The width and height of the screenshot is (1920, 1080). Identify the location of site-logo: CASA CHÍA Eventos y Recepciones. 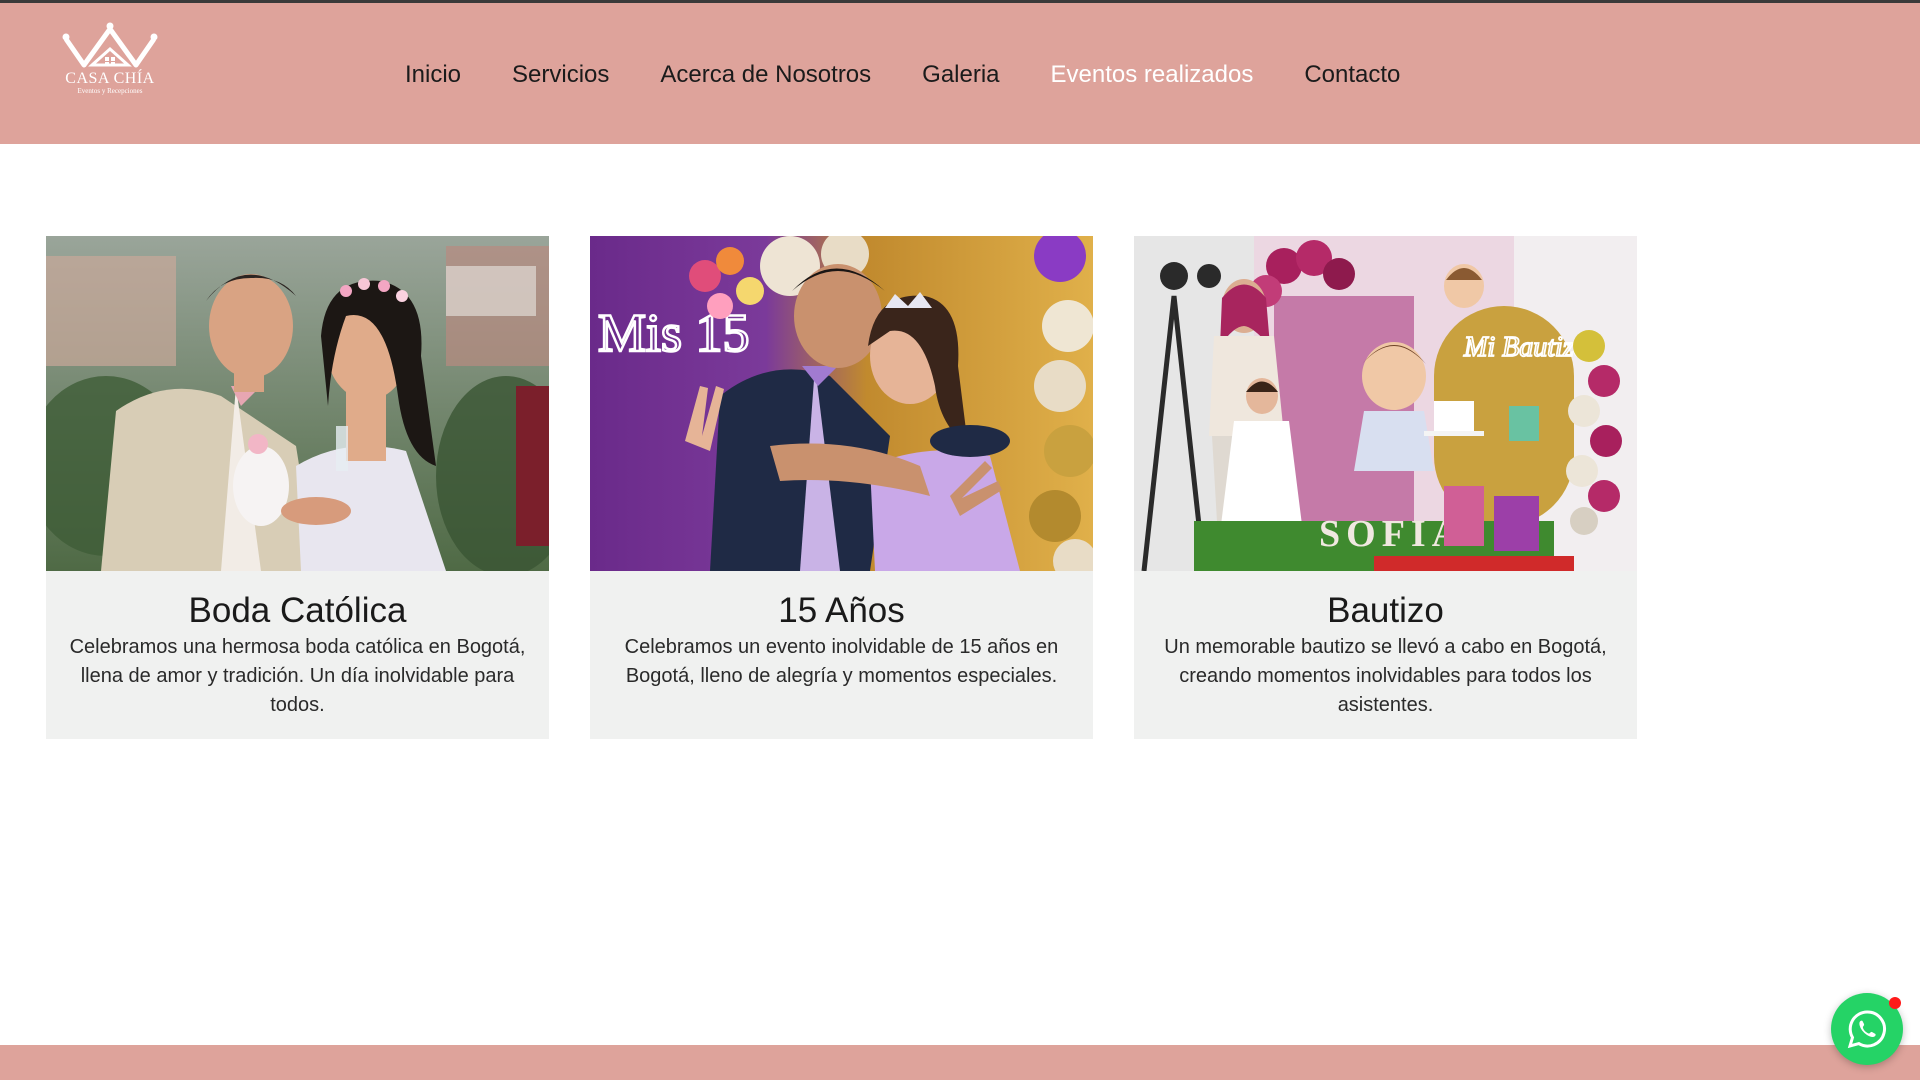
(110, 66).